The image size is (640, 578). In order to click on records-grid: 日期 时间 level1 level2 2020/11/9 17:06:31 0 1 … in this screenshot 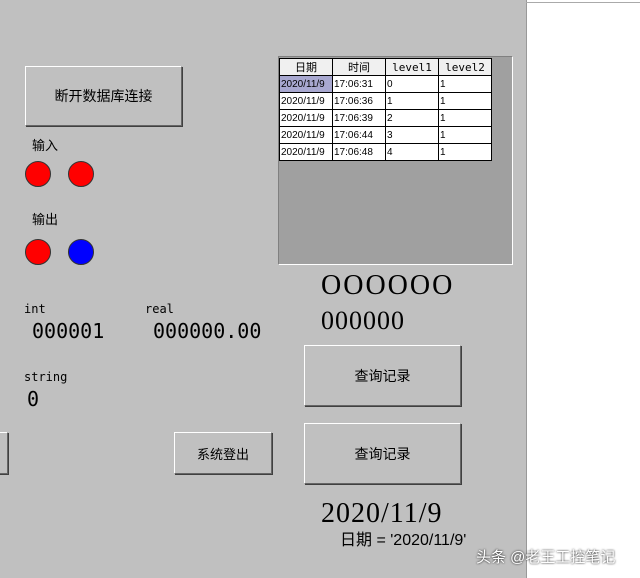, I will do `click(395, 160)`.